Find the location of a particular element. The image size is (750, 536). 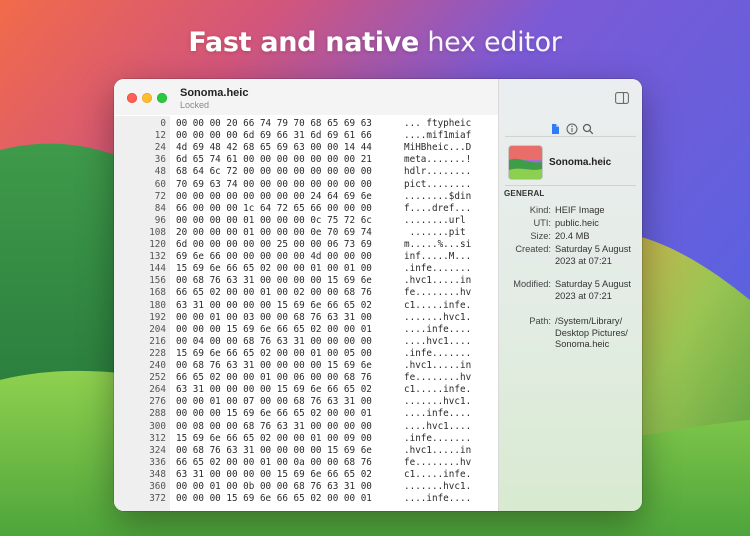

maximize-button is located at coordinates (162, 98).